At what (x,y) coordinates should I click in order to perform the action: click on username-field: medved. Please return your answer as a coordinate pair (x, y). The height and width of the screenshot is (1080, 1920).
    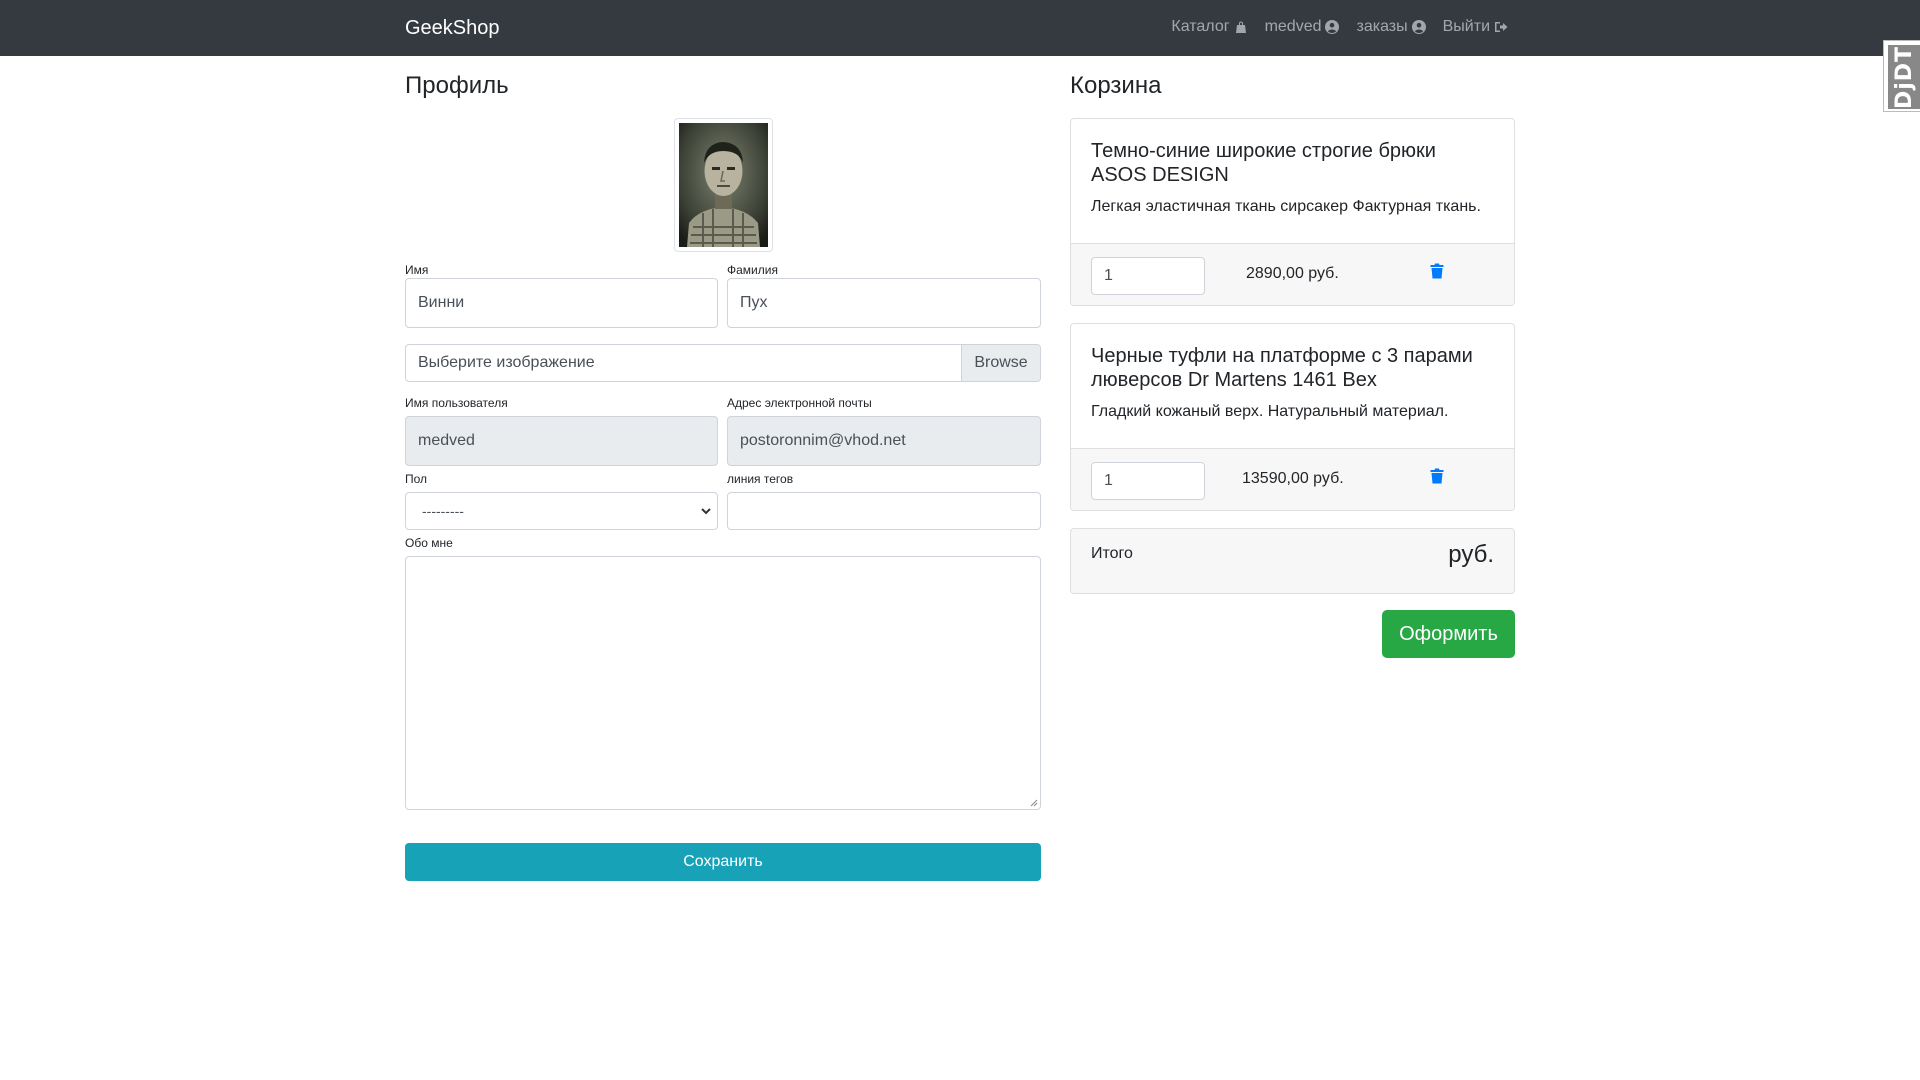
    Looking at the image, I should click on (561, 441).